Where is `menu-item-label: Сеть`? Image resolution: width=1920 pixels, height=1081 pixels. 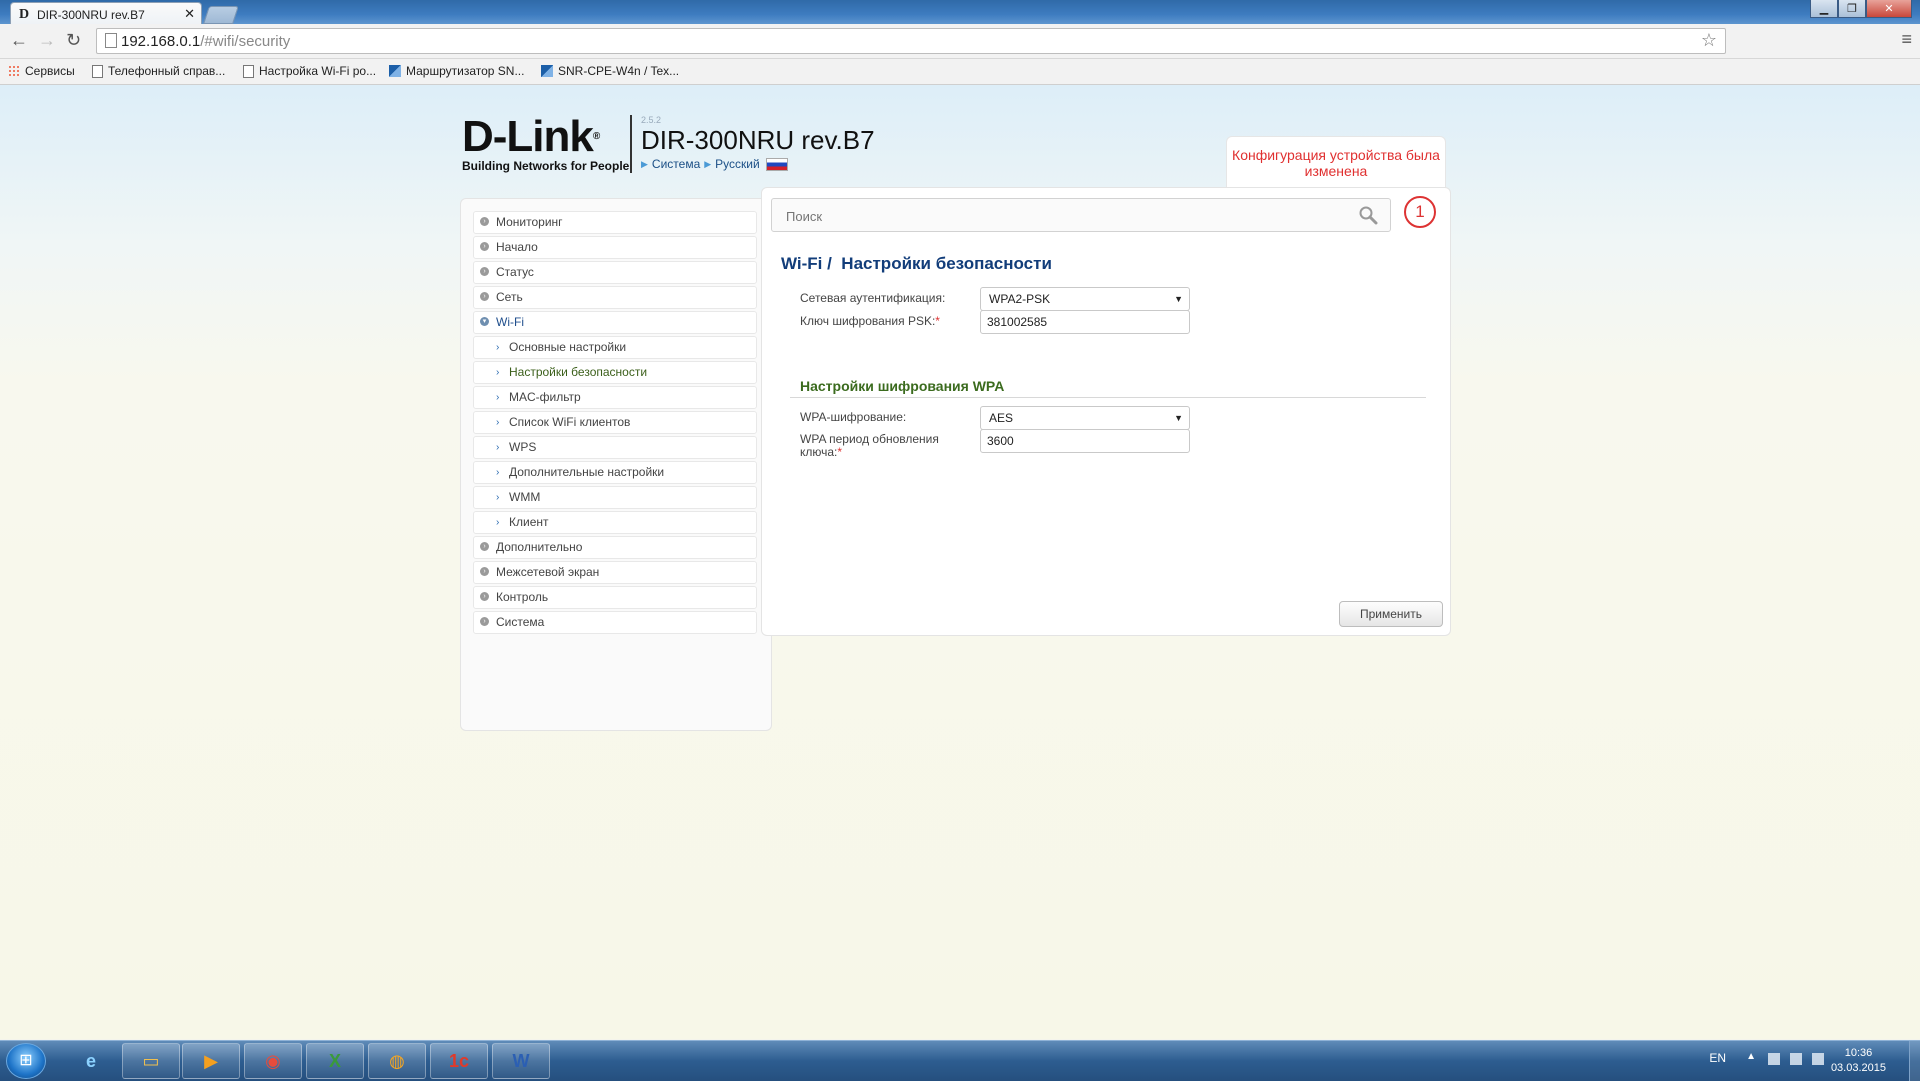 menu-item-label: Сеть is located at coordinates (509, 297).